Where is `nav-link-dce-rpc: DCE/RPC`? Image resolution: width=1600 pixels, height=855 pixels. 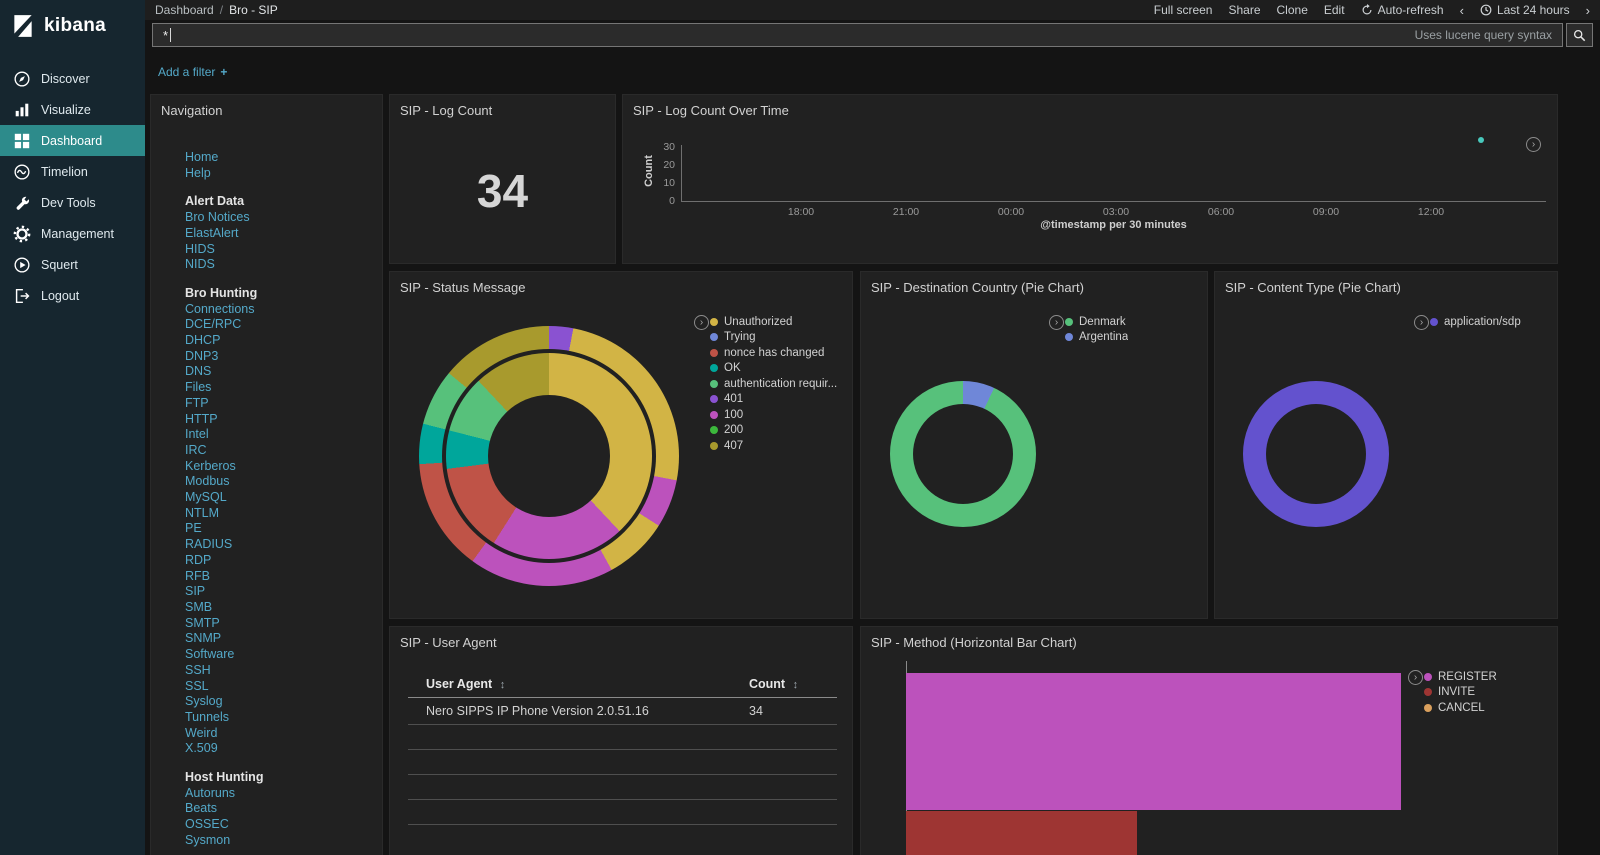
nav-link-dce-rpc: DCE/RPC is located at coordinates (279, 325).